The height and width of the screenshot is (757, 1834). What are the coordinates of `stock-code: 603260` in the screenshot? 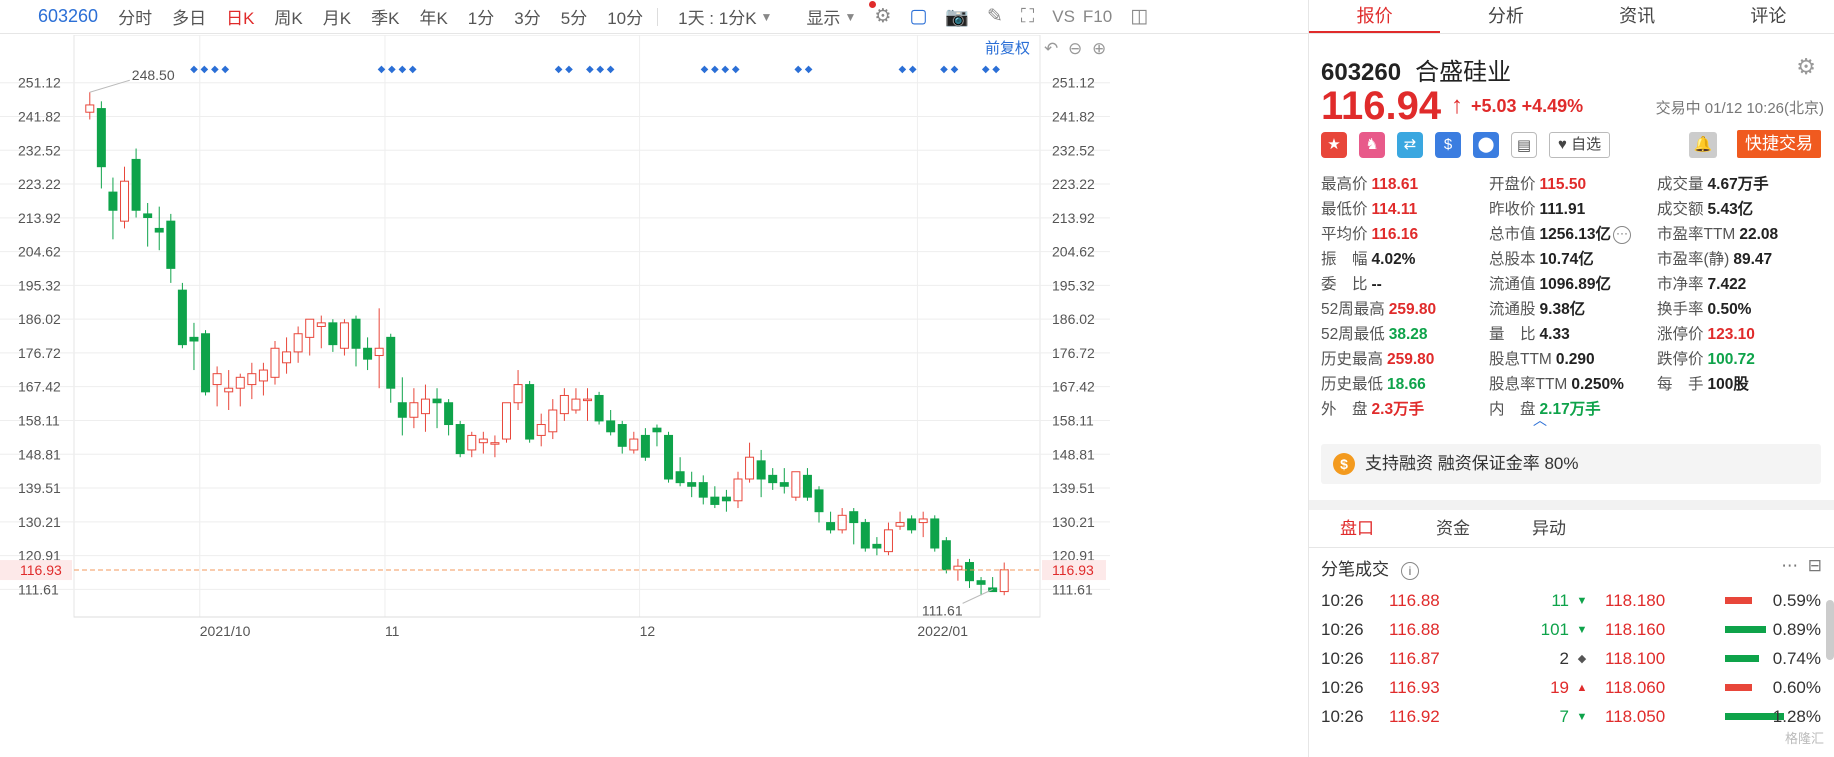 It's located at (68, 16).